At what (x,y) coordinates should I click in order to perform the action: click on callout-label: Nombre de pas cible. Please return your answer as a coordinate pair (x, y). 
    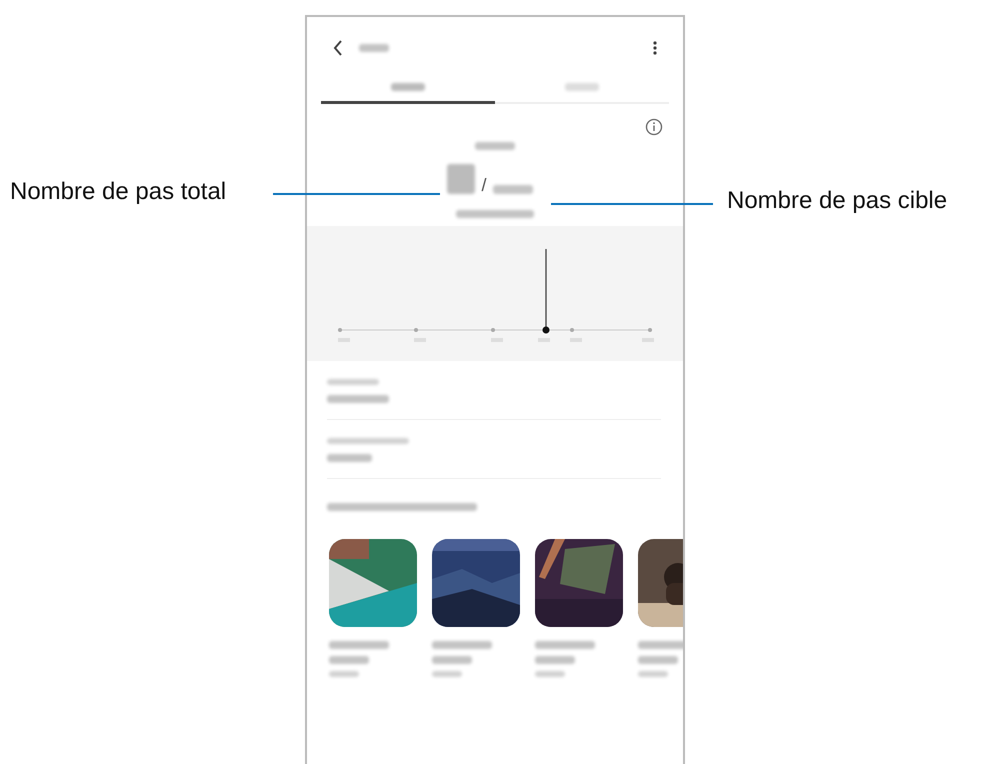
    Looking at the image, I should click on (837, 201).